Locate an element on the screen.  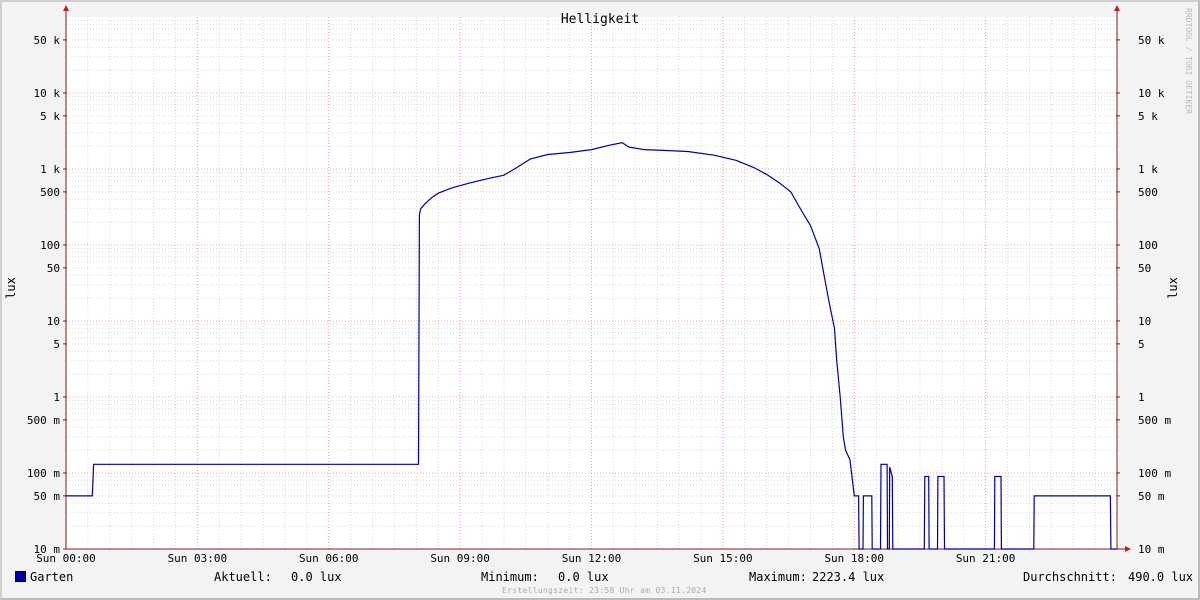
y-tick-label-right: 10 m is located at coordinates (1151, 549).